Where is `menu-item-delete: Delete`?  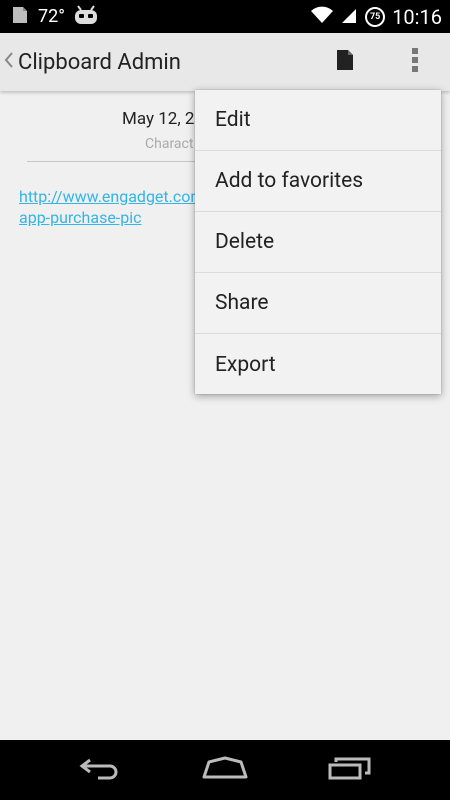 menu-item-delete: Delete is located at coordinates (318, 242).